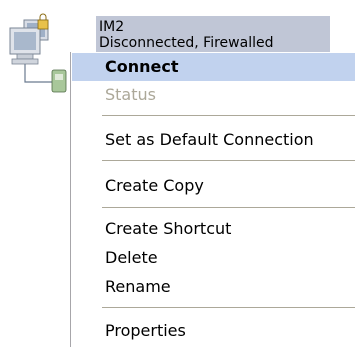 The image size is (355, 347). What do you see at coordinates (213, 258) in the screenshot?
I see `menu-item-delete: Delete` at bounding box center [213, 258].